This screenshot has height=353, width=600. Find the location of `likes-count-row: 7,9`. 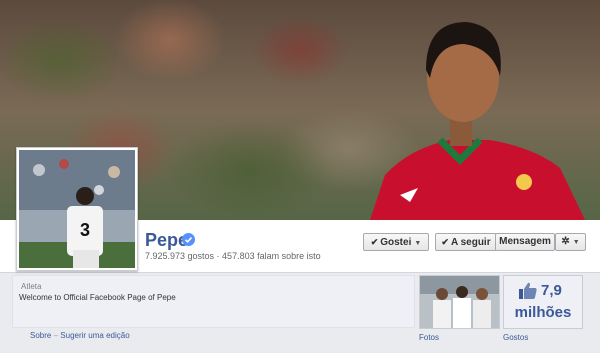

likes-count-row: 7,9 is located at coordinates (543, 292).